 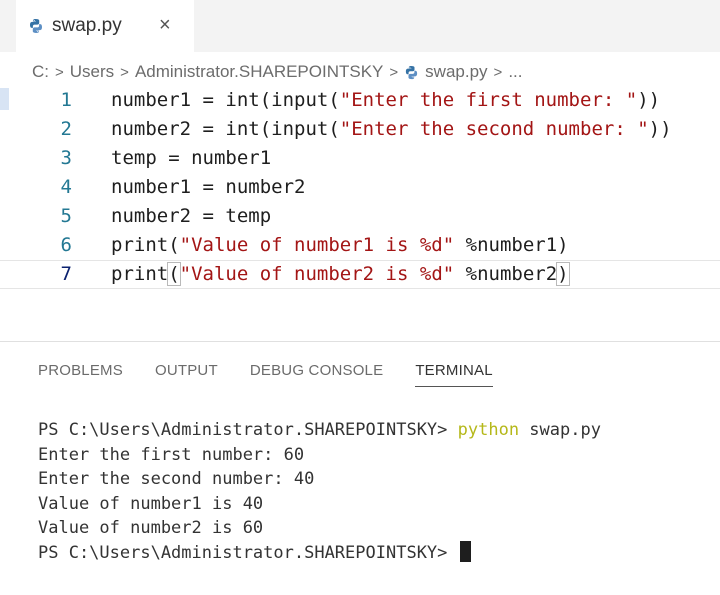 I want to click on code-token: %number1), so click(x=511, y=245).